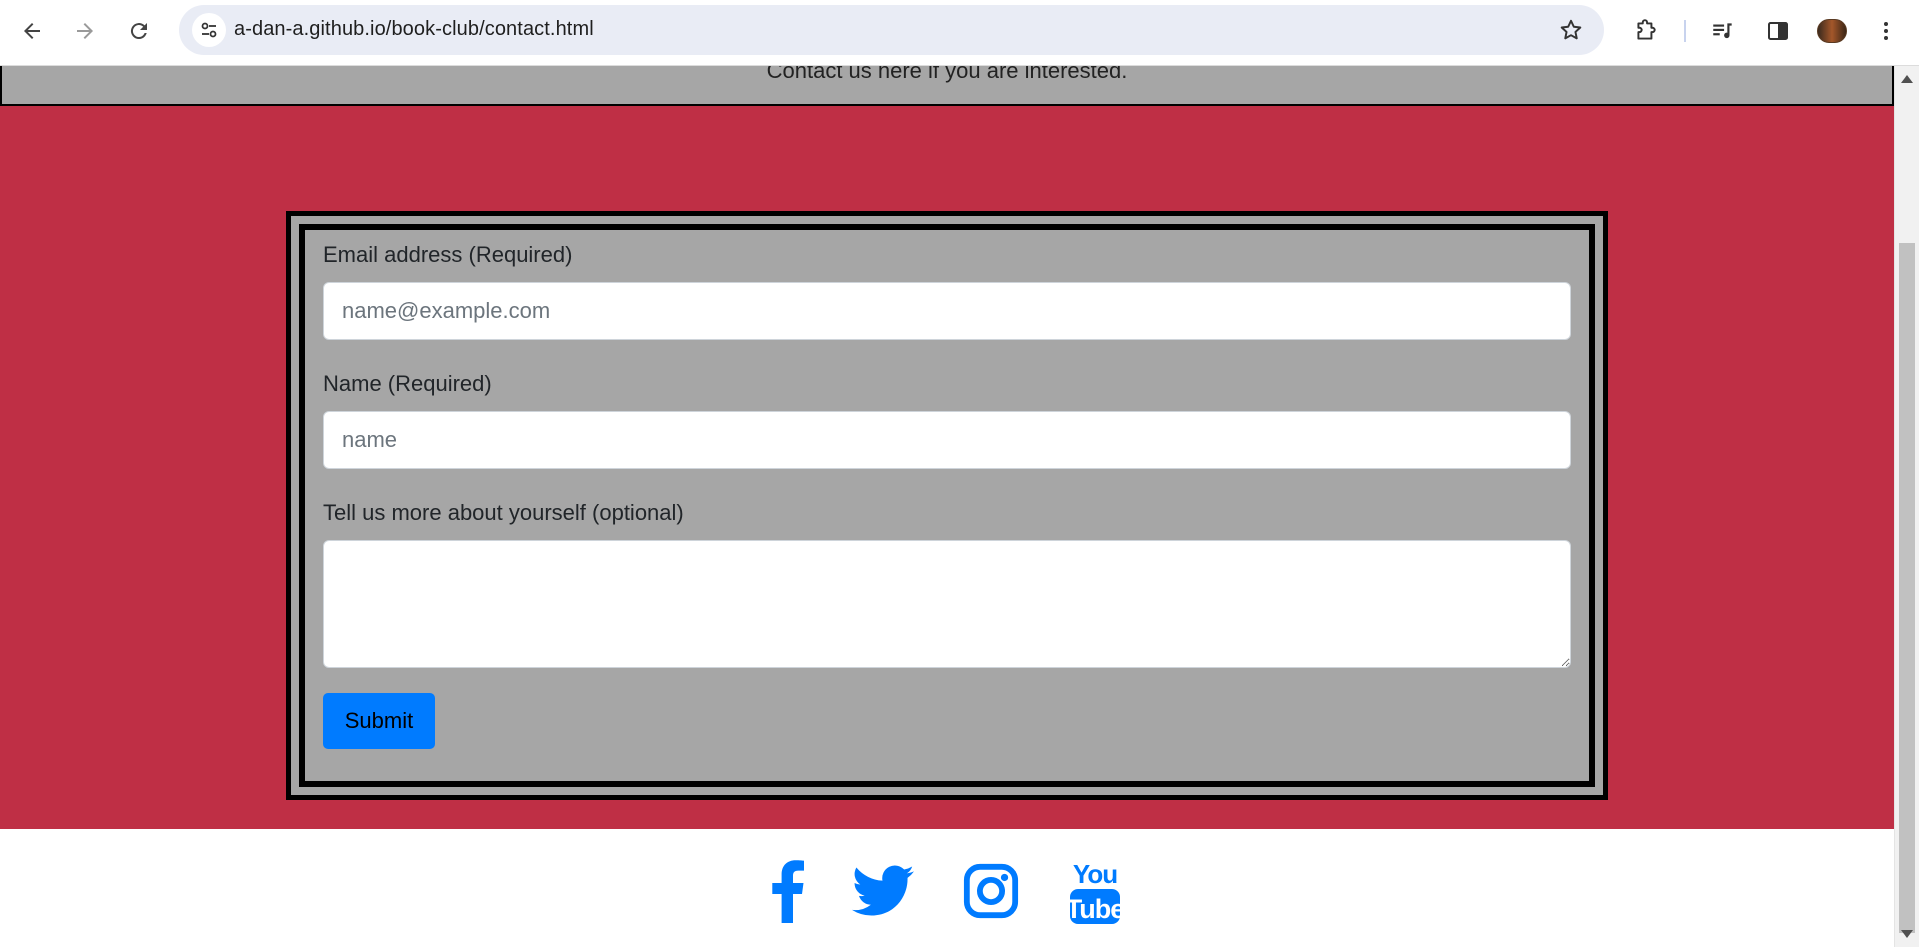  I want to click on name-label: Name (Required), so click(407, 383).